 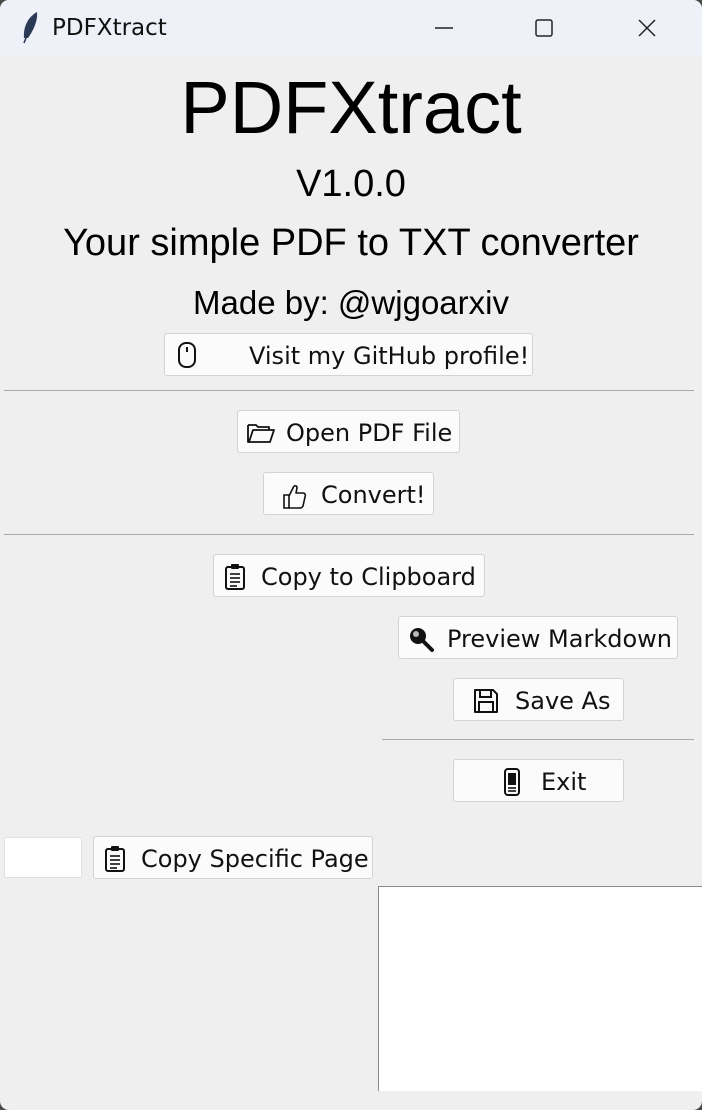 I want to click on tagline-label: Your simple PDF to TXT converter, so click(x=351, y=243).